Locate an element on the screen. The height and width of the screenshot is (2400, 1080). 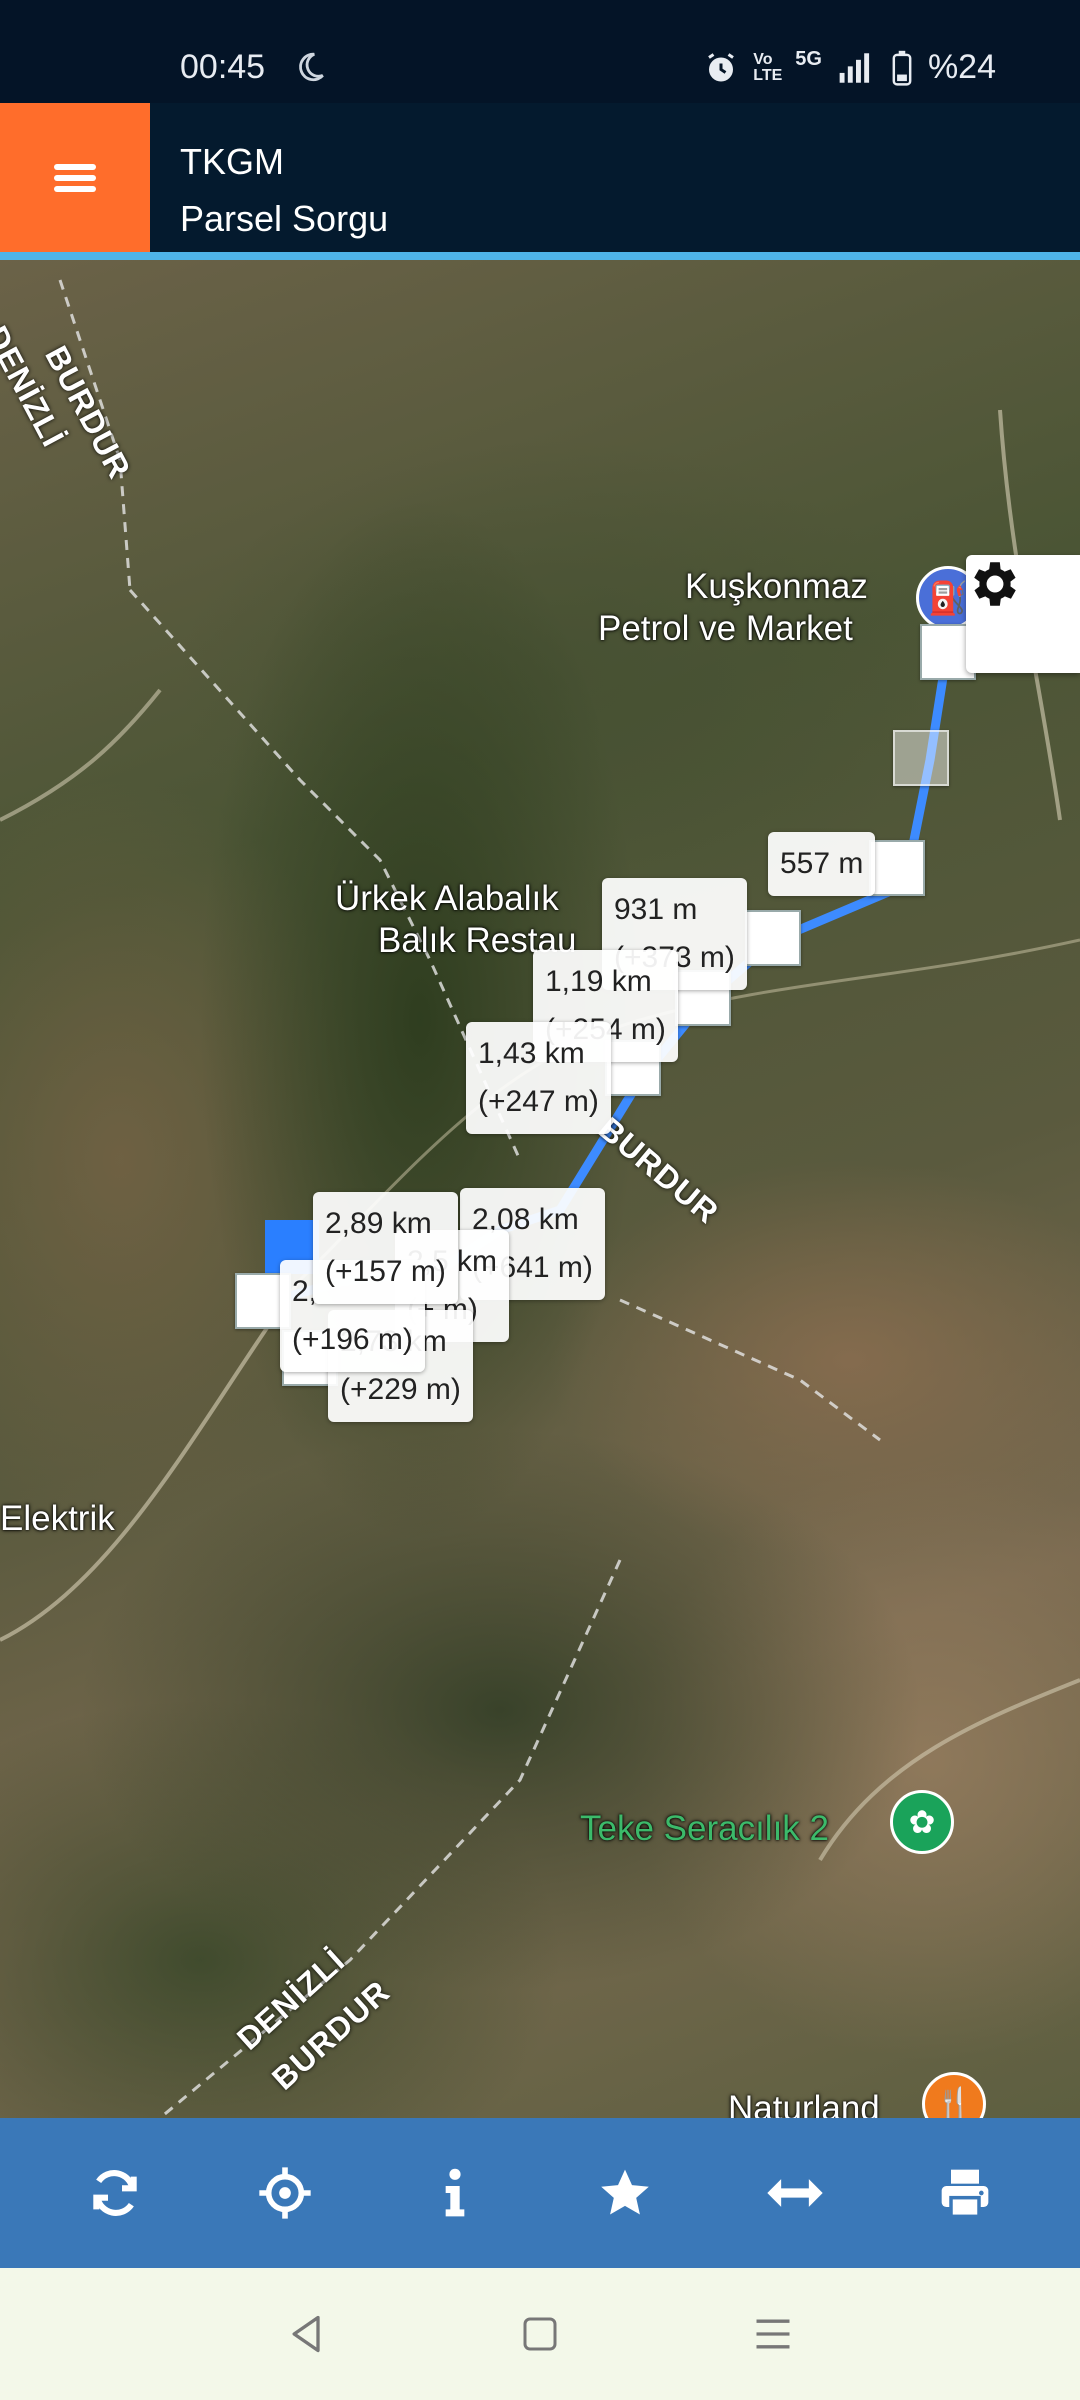
signal-icon is located at coordinates (854, 67).